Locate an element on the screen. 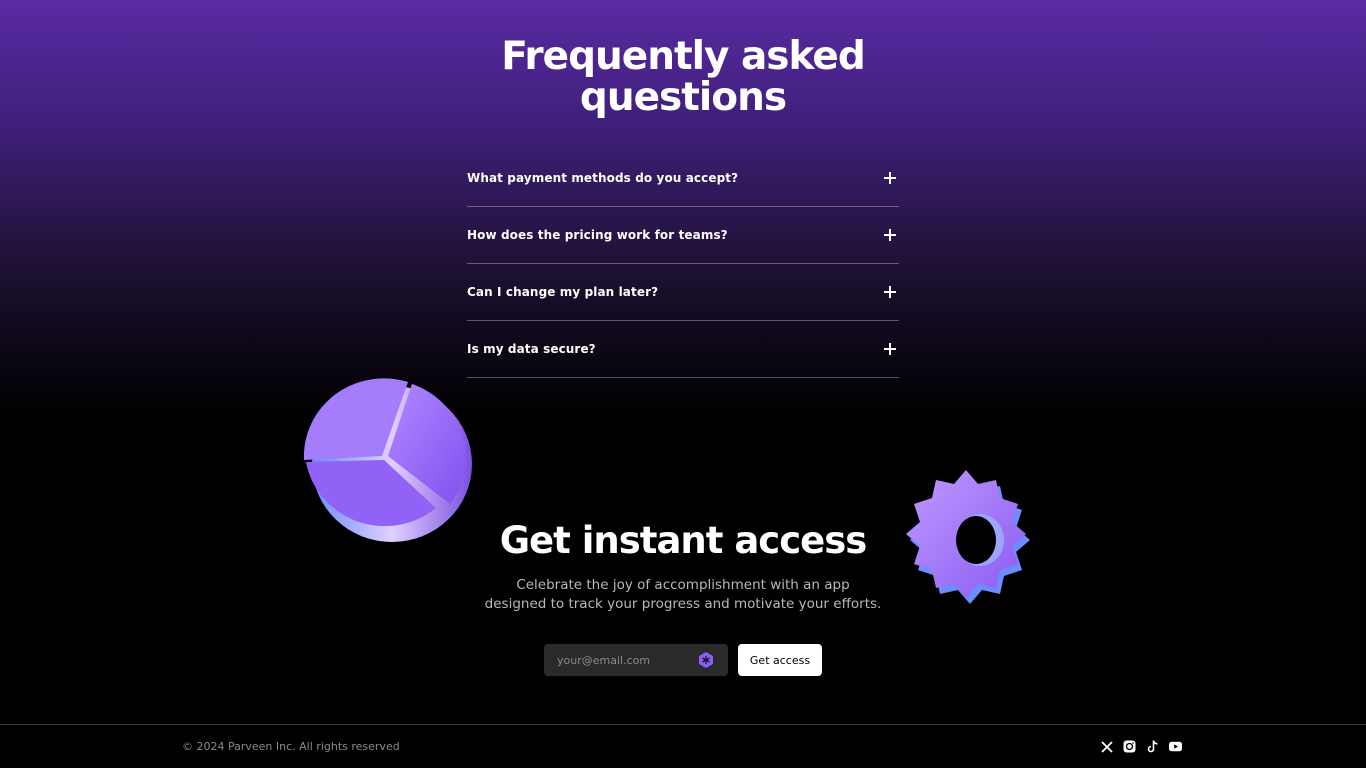  faq-title-line2: questions is located at coordinates (683, 97).